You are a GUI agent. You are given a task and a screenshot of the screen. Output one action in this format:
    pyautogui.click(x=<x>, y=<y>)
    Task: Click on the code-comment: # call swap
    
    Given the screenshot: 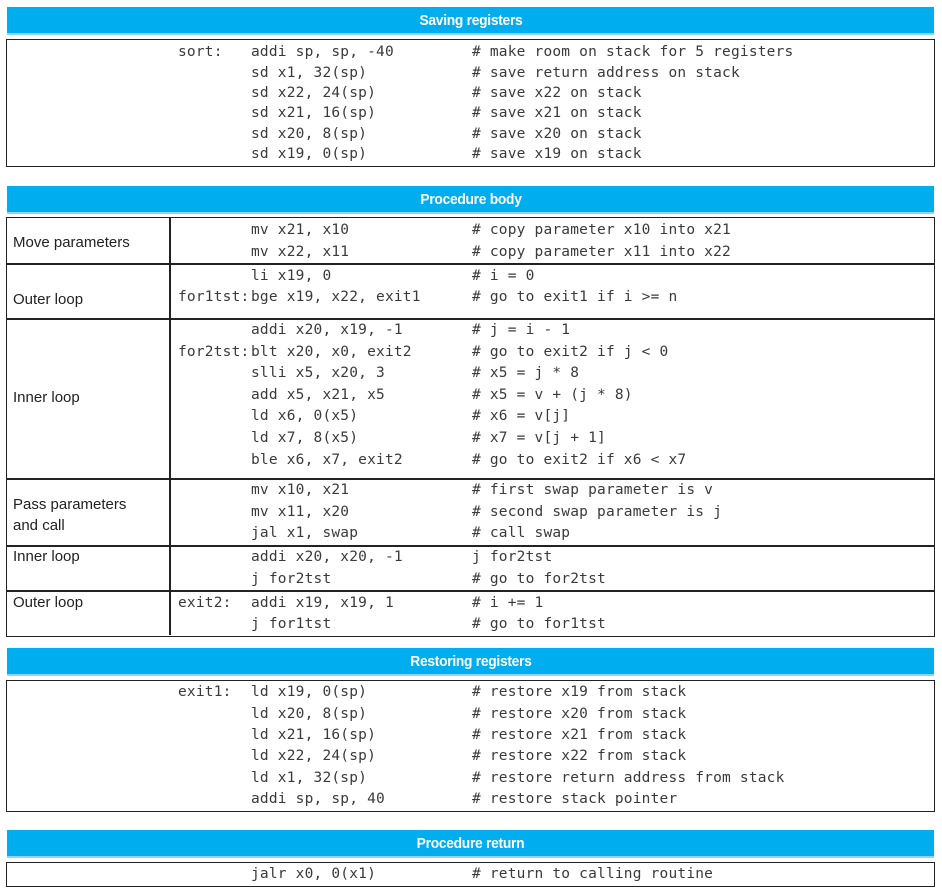 What is the action you would take?
    pyautogui.click(x=521, y=533)
    